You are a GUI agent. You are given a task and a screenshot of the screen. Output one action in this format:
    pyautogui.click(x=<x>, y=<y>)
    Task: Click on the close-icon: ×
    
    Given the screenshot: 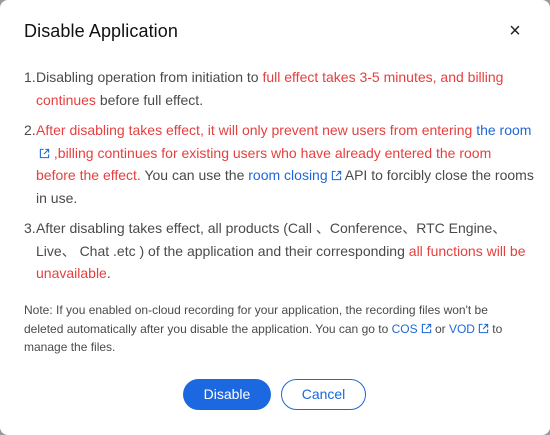 What is the action you would take?
    pyautogui.click(x=515, y=31)
    